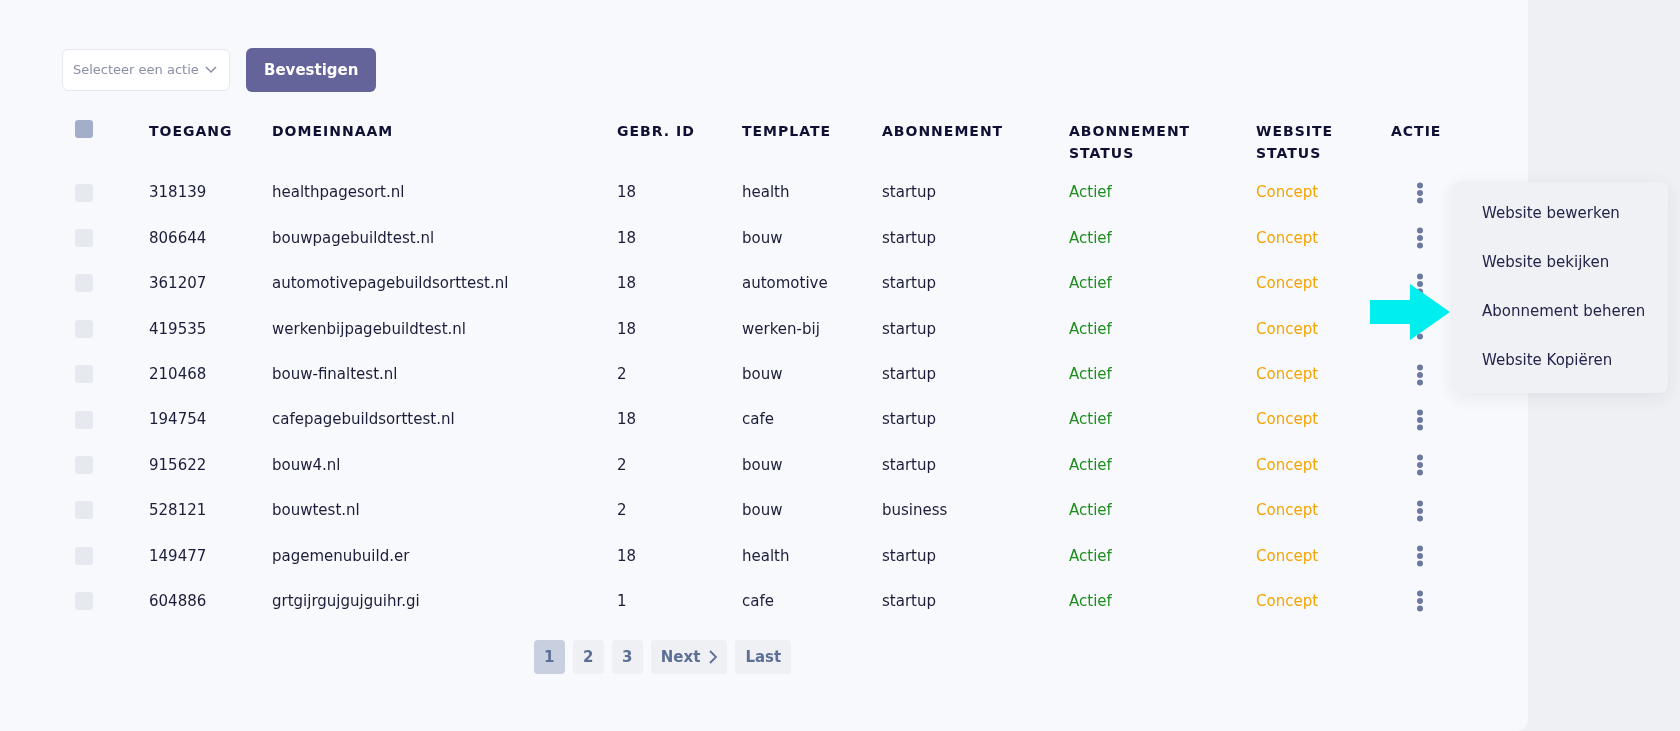 The height and width of the screenshot is (731, 1680). I want to click on column-header: ABONNEMENT STATUS, so click(1130, 142).